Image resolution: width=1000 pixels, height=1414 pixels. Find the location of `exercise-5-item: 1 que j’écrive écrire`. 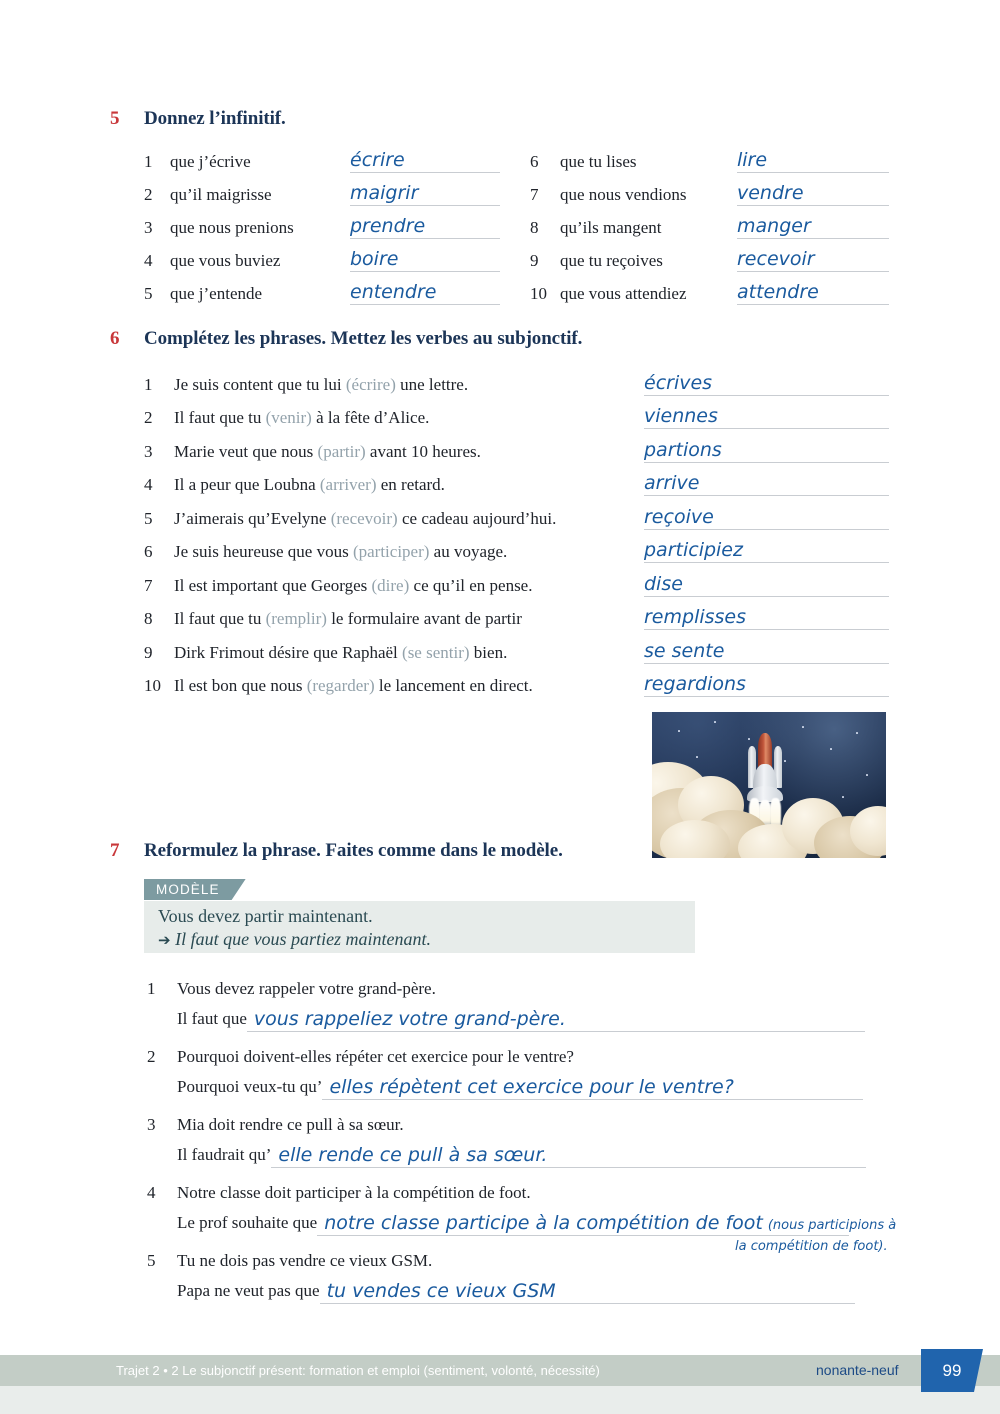

exercise-5-item: 1 que j’écrive écrire is located at coordinates (329, 156).